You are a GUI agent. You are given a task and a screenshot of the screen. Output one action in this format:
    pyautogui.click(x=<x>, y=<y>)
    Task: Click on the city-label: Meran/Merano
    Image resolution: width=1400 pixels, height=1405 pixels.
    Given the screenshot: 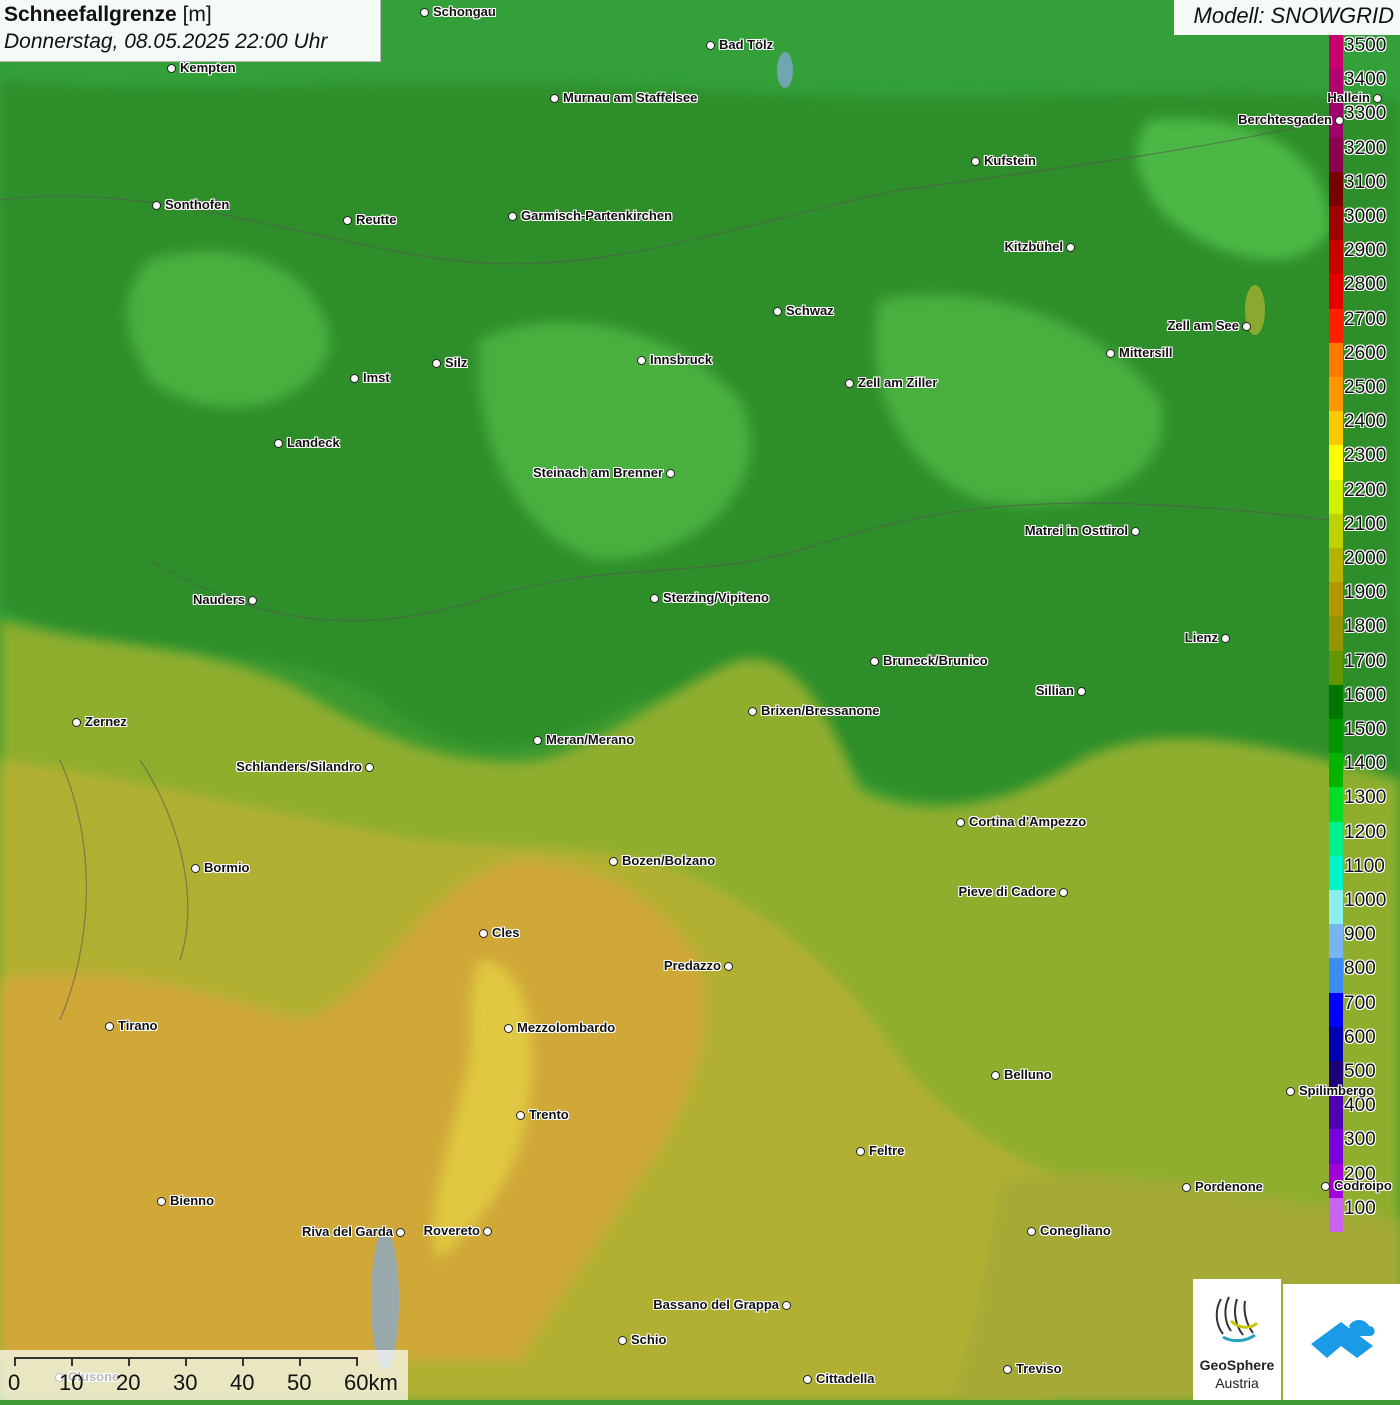 What is the action you would take?
    pyautogui.click(x=590, y=739)
    